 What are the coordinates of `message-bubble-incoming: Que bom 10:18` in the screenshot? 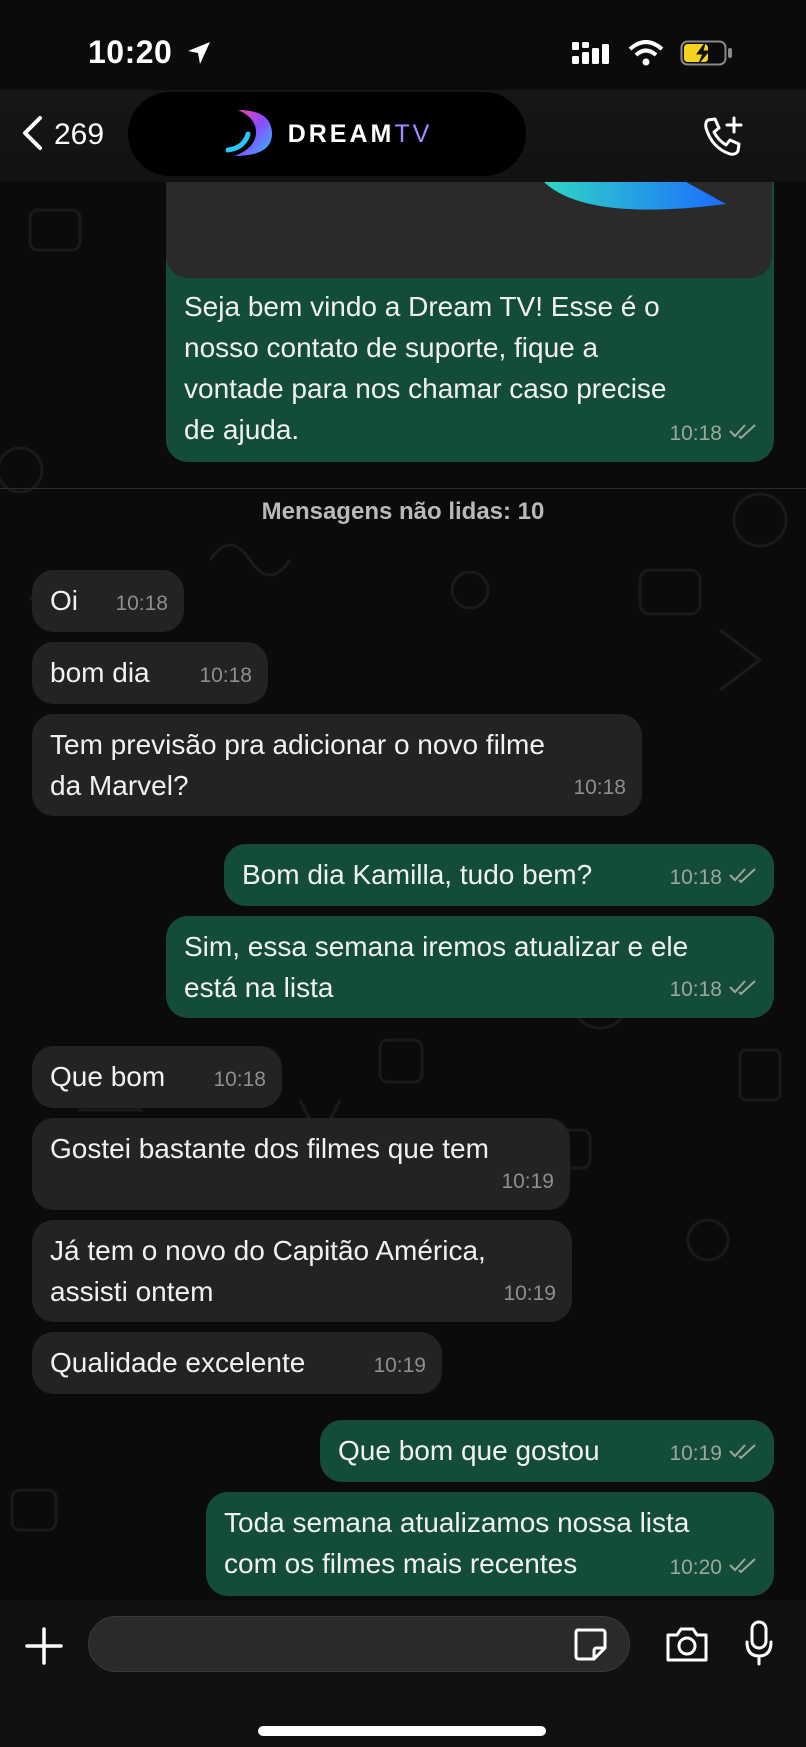 It's located at (157, 1077).